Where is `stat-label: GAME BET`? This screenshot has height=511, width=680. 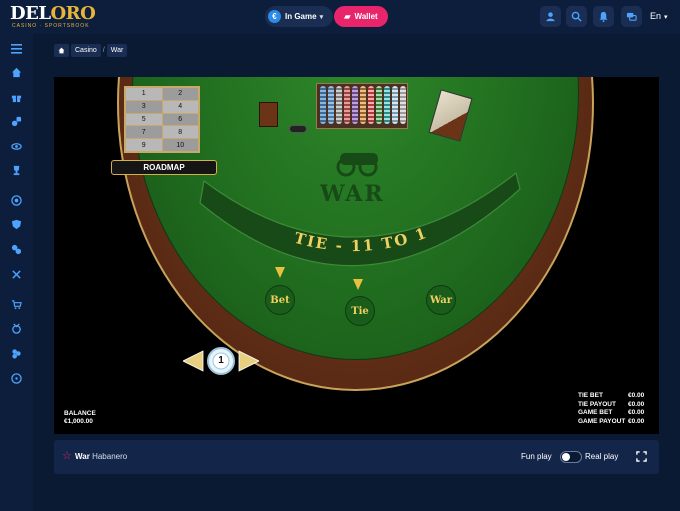 stat-label: GAME BET is located at coordinates (595, 412).